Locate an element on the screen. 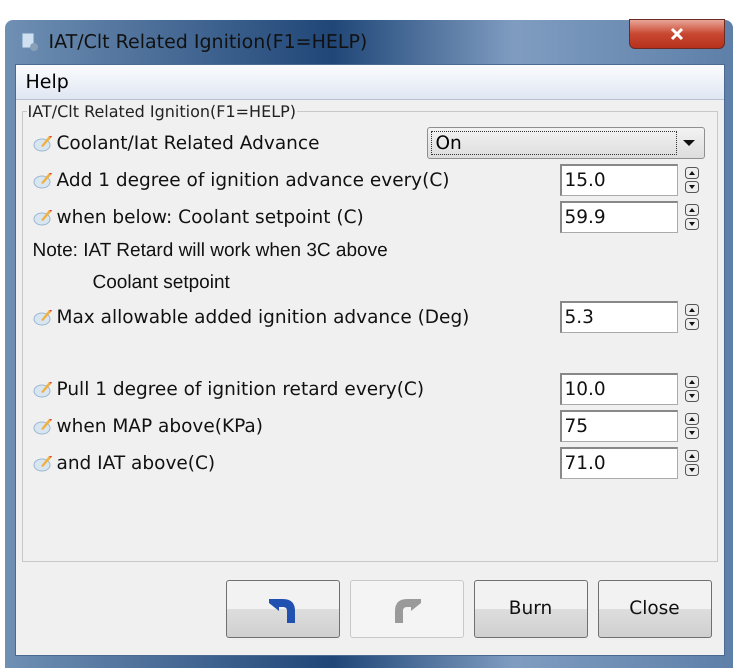  action-button: Burn is located at coordinates (531, 609).